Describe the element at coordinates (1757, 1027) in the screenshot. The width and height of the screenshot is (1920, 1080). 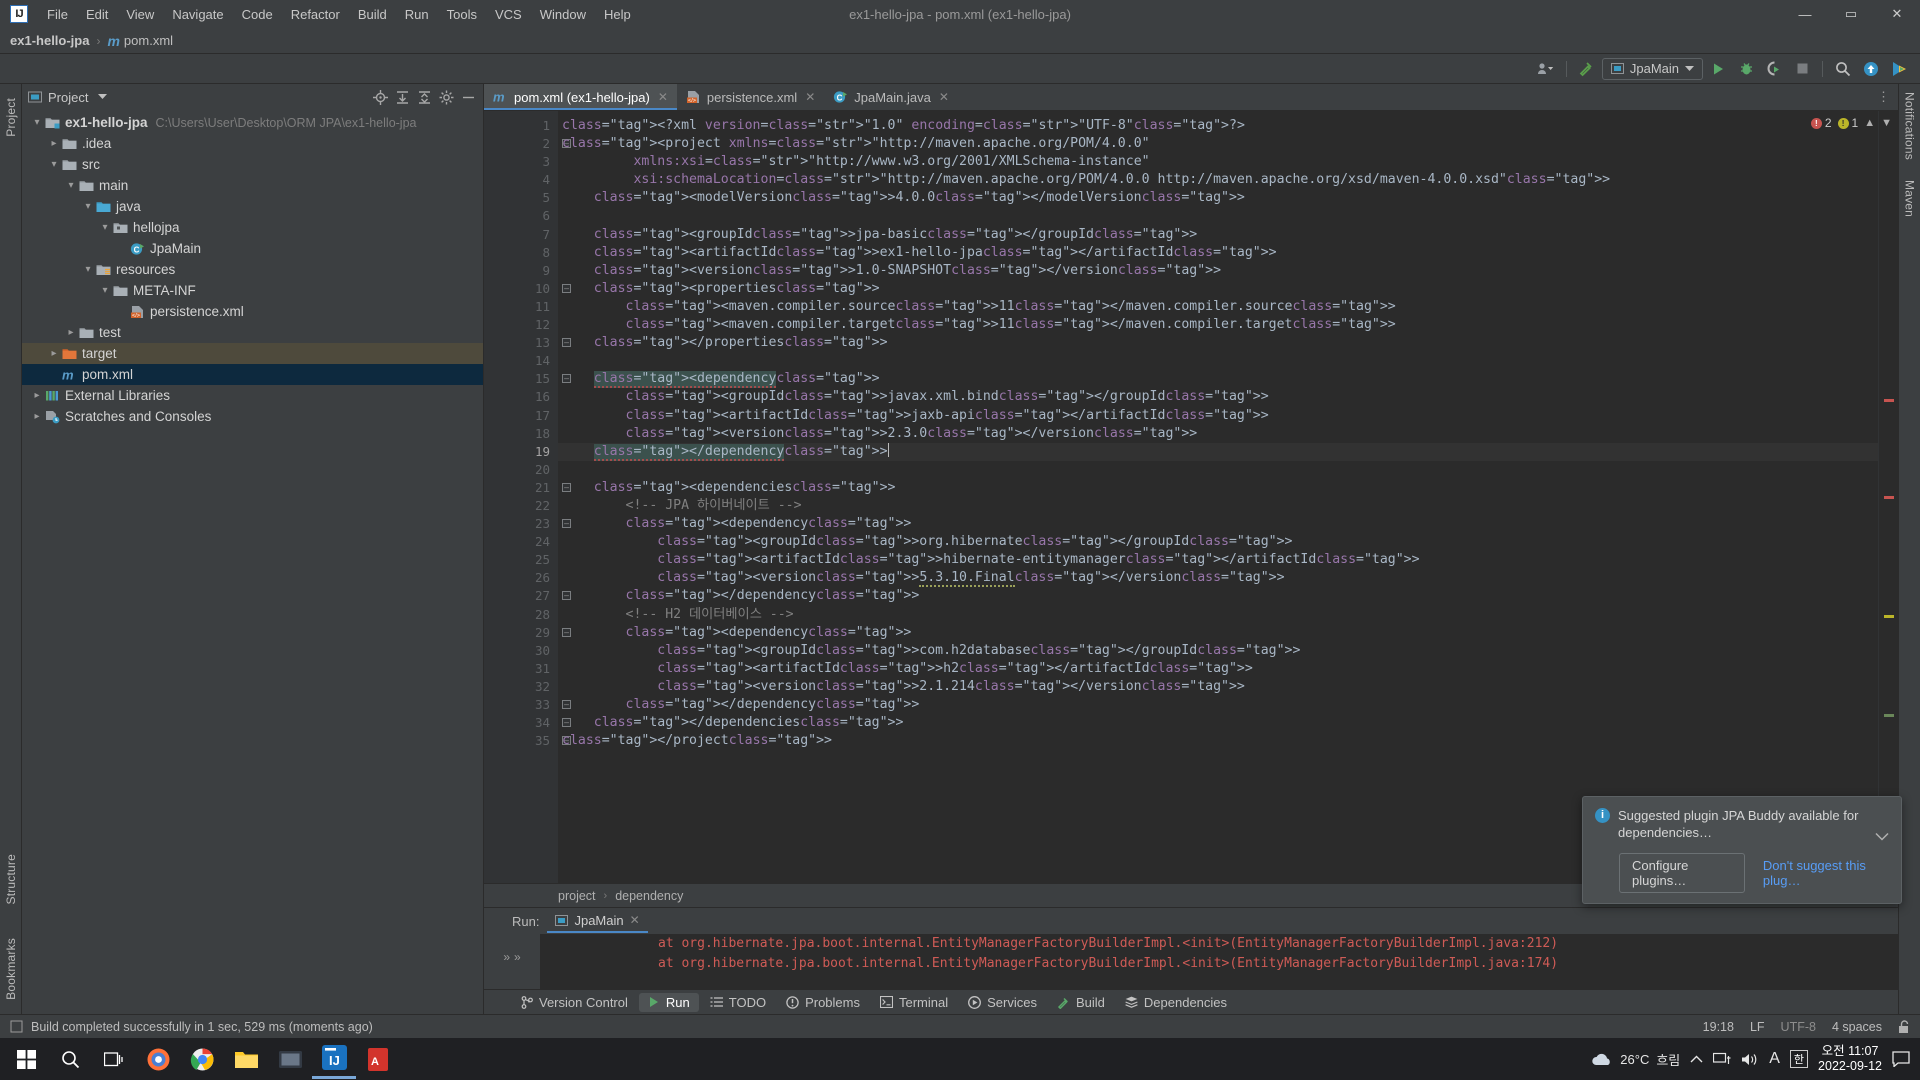
I see `line-separator: LF` at that location.